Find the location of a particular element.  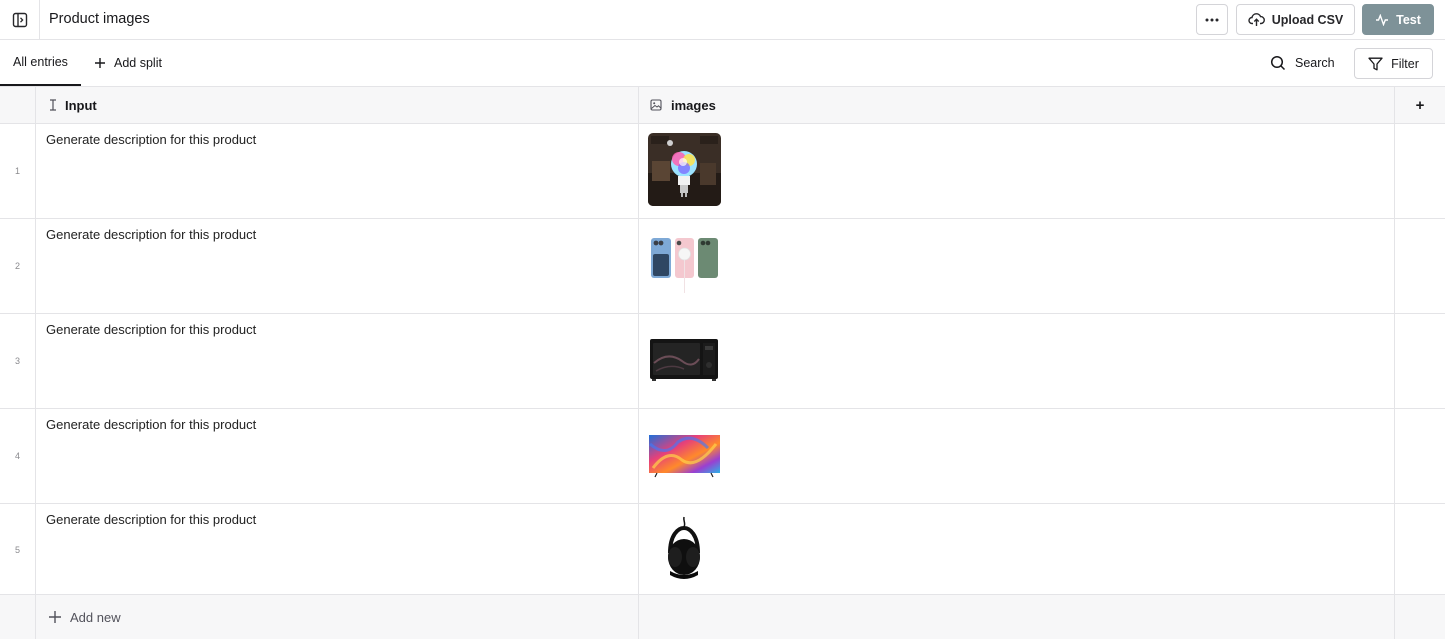

sidebar-toggle-icon is located at coordinates (19, 19).